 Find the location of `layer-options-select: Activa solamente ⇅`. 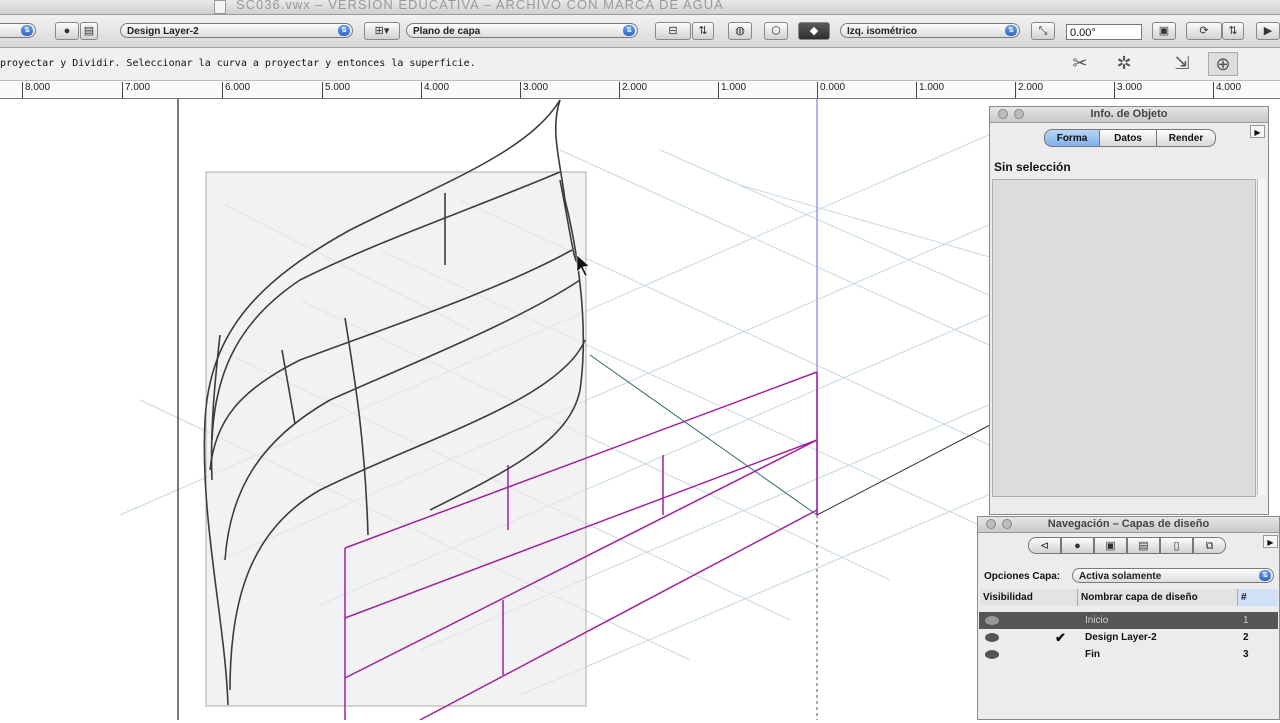

layer-options-select: Activa solamente ⇅ is located at coordinates (1173, 575).